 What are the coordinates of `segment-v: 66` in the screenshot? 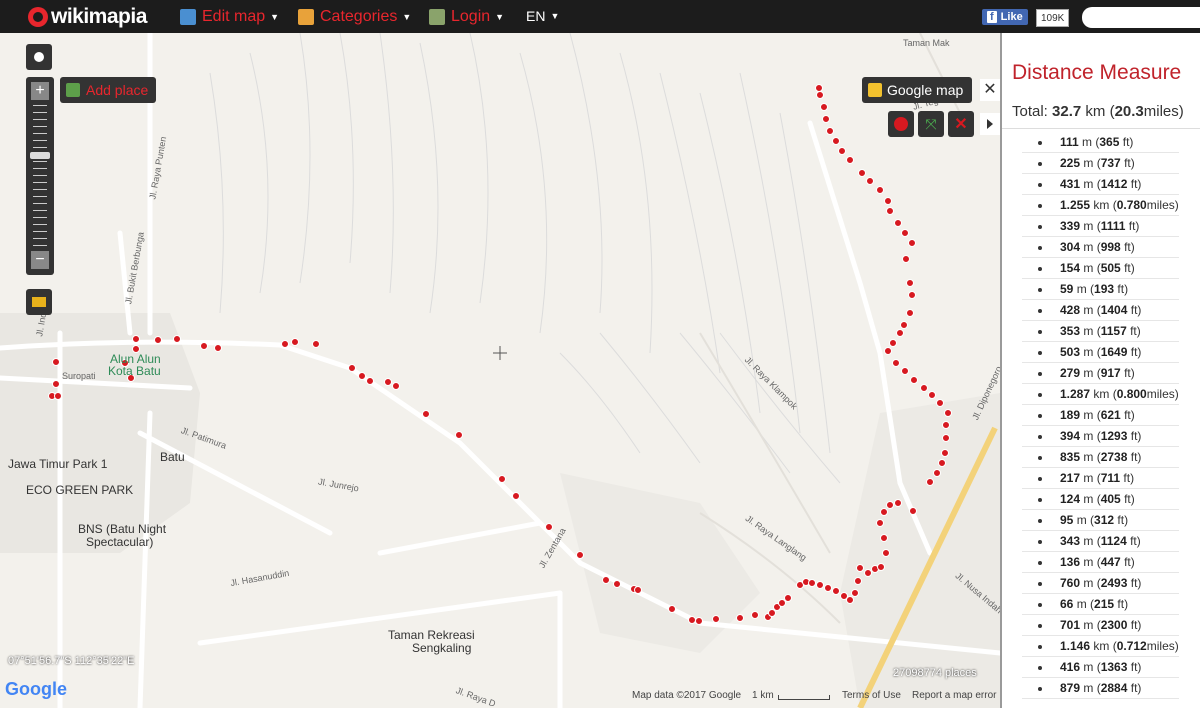 It's located at (1067, 604).